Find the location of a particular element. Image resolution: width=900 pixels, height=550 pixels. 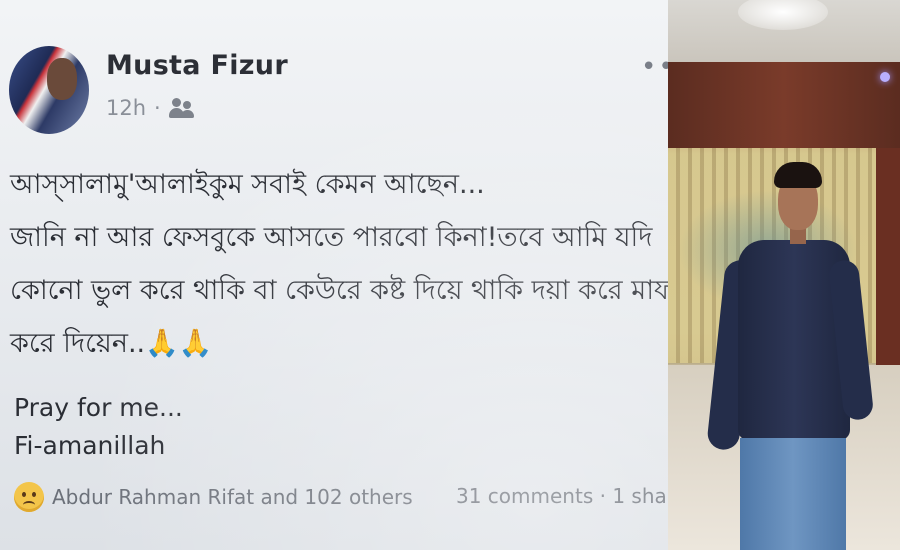

post-closing: Pray for me... Fi-amanillah is located at coordinates (98, 427).